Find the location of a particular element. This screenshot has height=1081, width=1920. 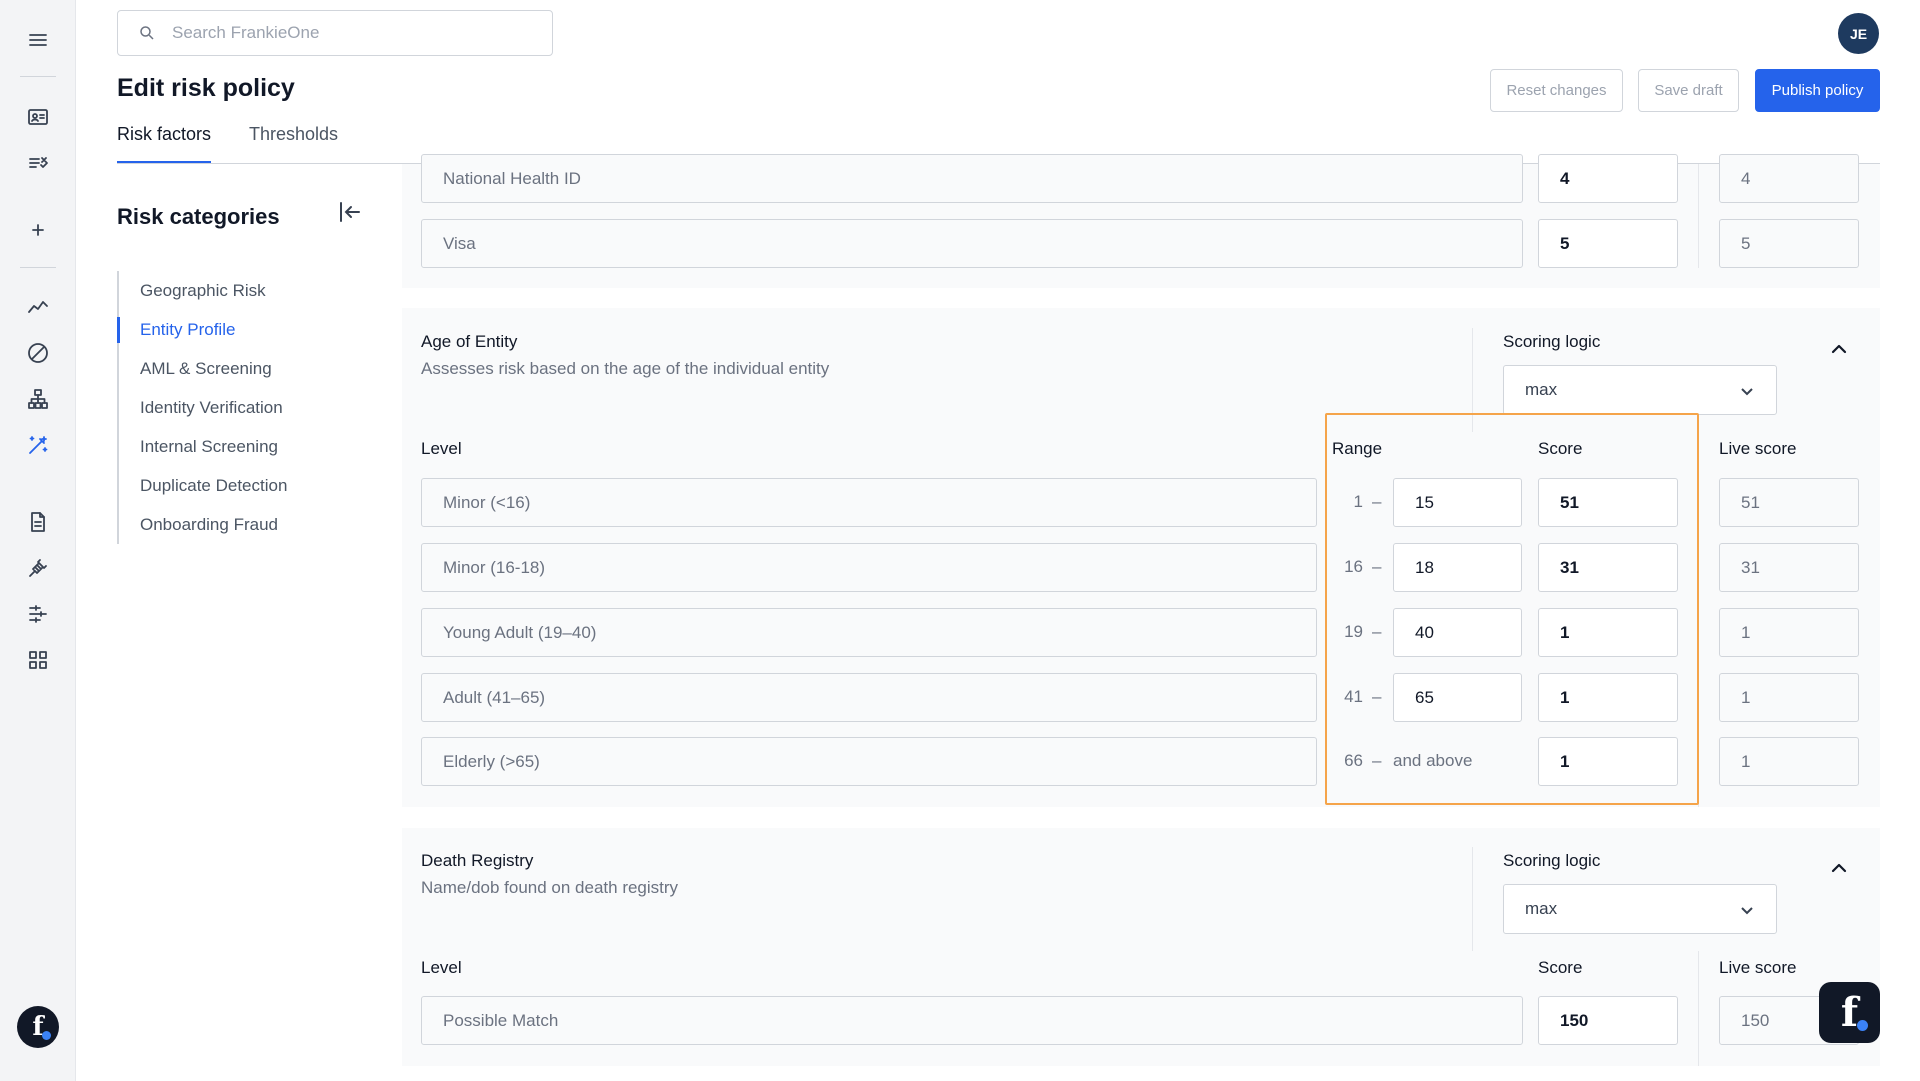

level-field: Possible Match is located at coordinates (972, 1020).